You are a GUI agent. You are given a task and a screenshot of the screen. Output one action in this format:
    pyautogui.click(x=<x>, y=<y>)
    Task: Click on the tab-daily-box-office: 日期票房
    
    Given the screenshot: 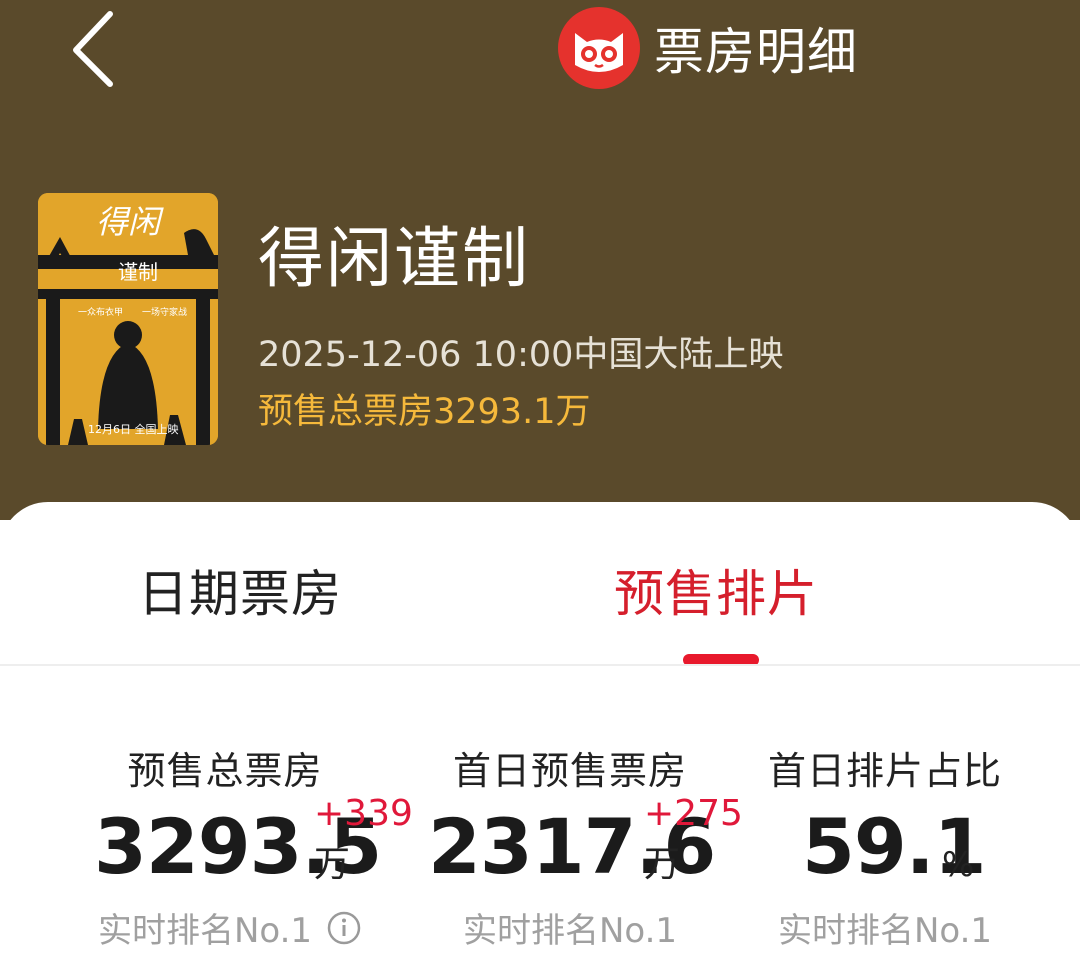 What is the action you would take?
    pyautogui.click(x=240, y=590)
    